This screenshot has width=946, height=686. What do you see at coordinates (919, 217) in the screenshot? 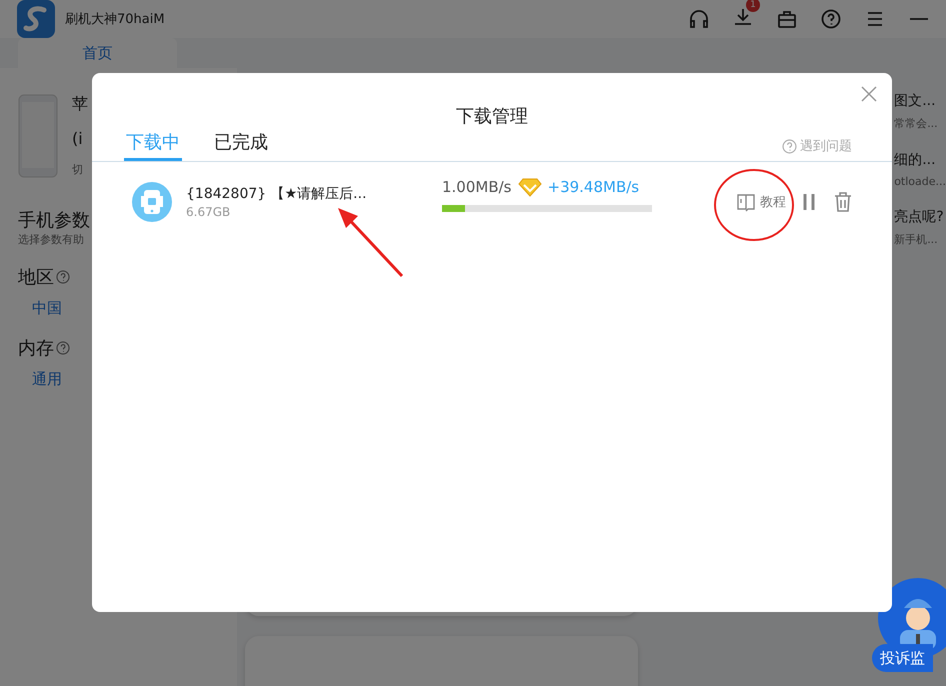
I see `article-title: 亮点呢?` at bounding box center [919, 217].